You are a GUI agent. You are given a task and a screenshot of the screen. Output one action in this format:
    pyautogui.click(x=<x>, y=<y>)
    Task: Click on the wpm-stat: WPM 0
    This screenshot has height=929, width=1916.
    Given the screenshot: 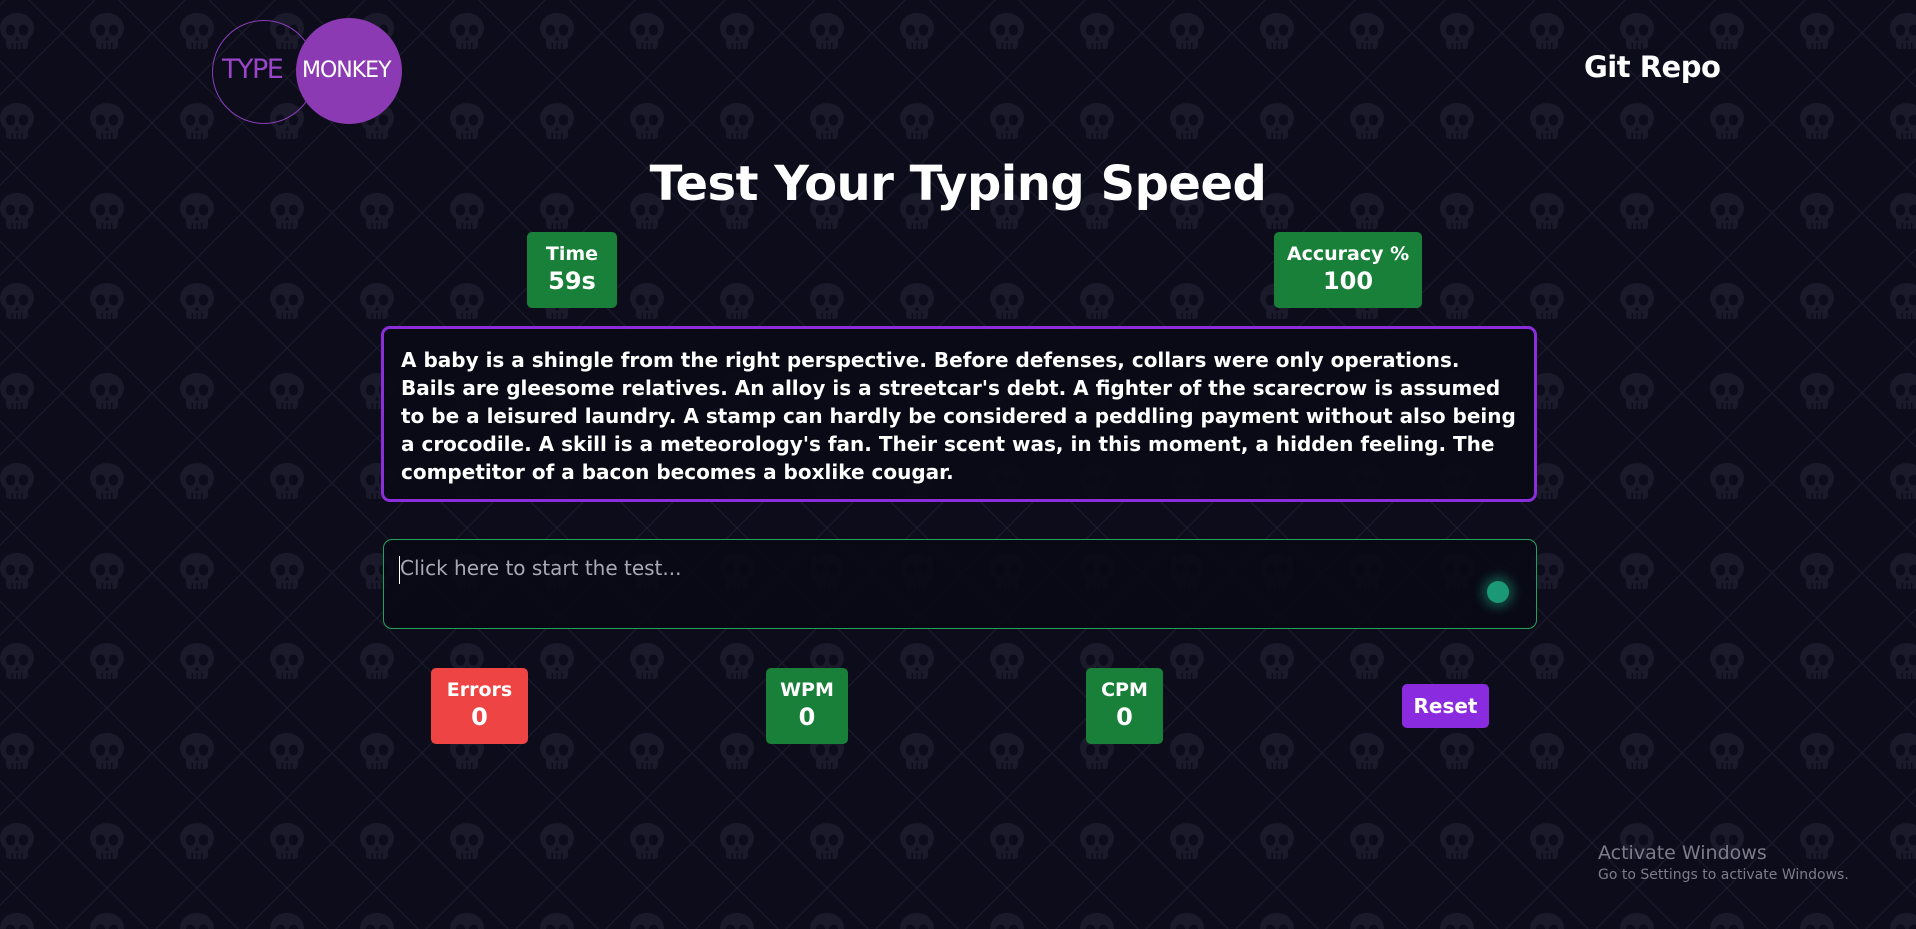 What is the action you would take?
    pyautogui.click(x=807, y=706)
    